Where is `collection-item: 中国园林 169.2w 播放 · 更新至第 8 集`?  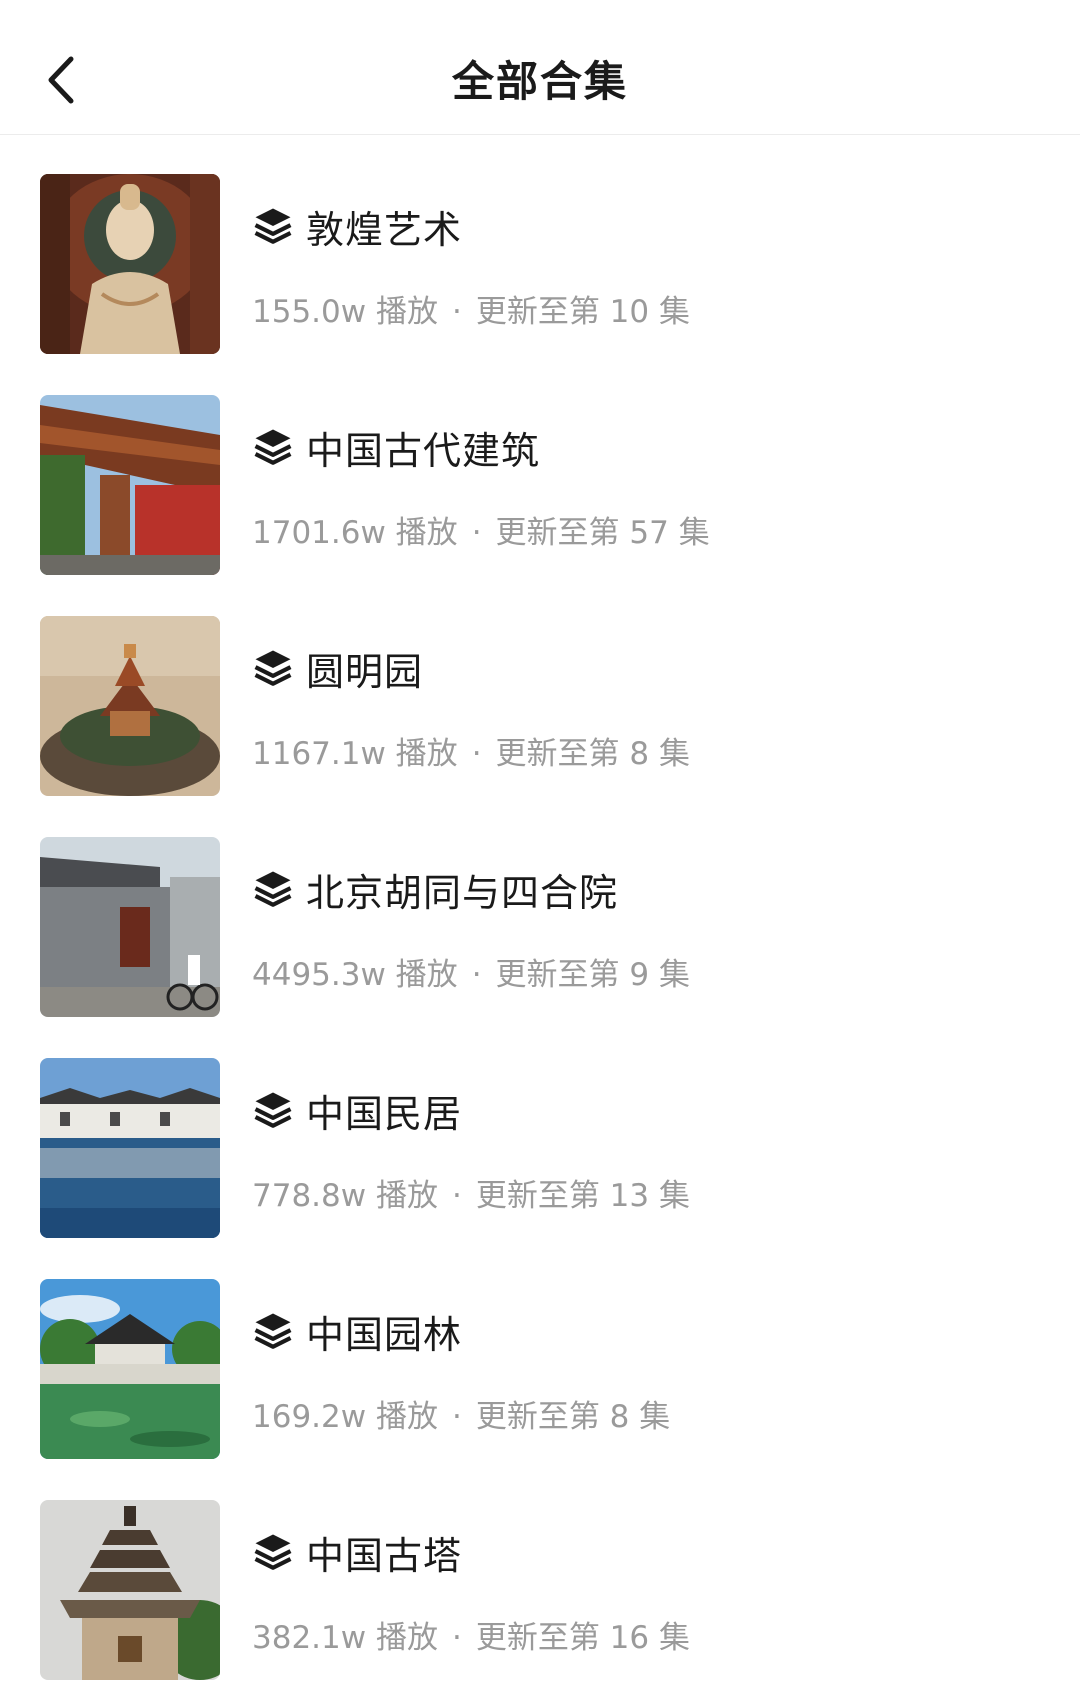 collection-item: 中国园林 169.2w 播放 · 更新至第 8 集 is located at coordinates (540, 1349).